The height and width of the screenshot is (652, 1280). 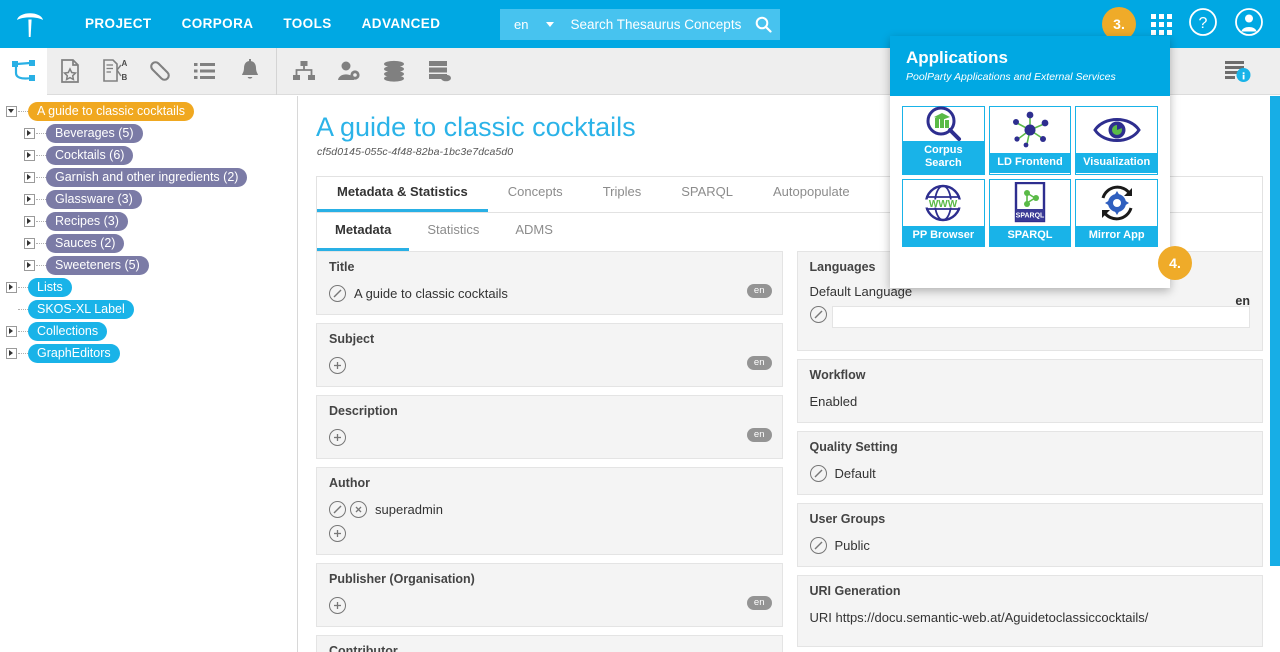 I want to click on remove-x-icon, so click(x=358, y=509).